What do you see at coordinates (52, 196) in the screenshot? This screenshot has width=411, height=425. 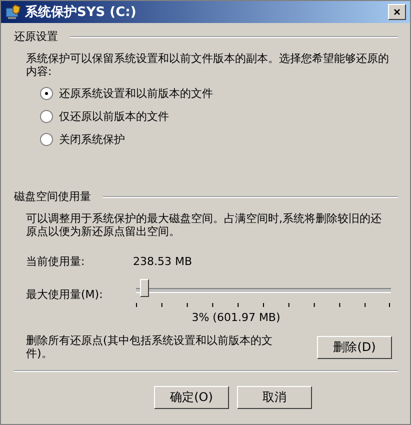 I see `section-heading: 磁盘空间使用量` at bounding box center [52, 196].